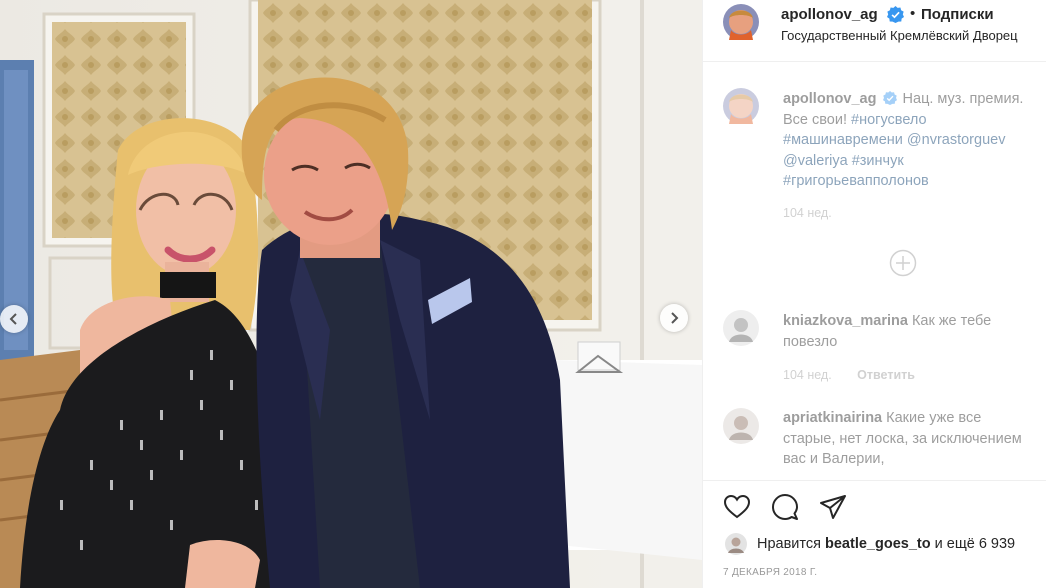  I want to click on following-button: Подписки, so click(957, 14).